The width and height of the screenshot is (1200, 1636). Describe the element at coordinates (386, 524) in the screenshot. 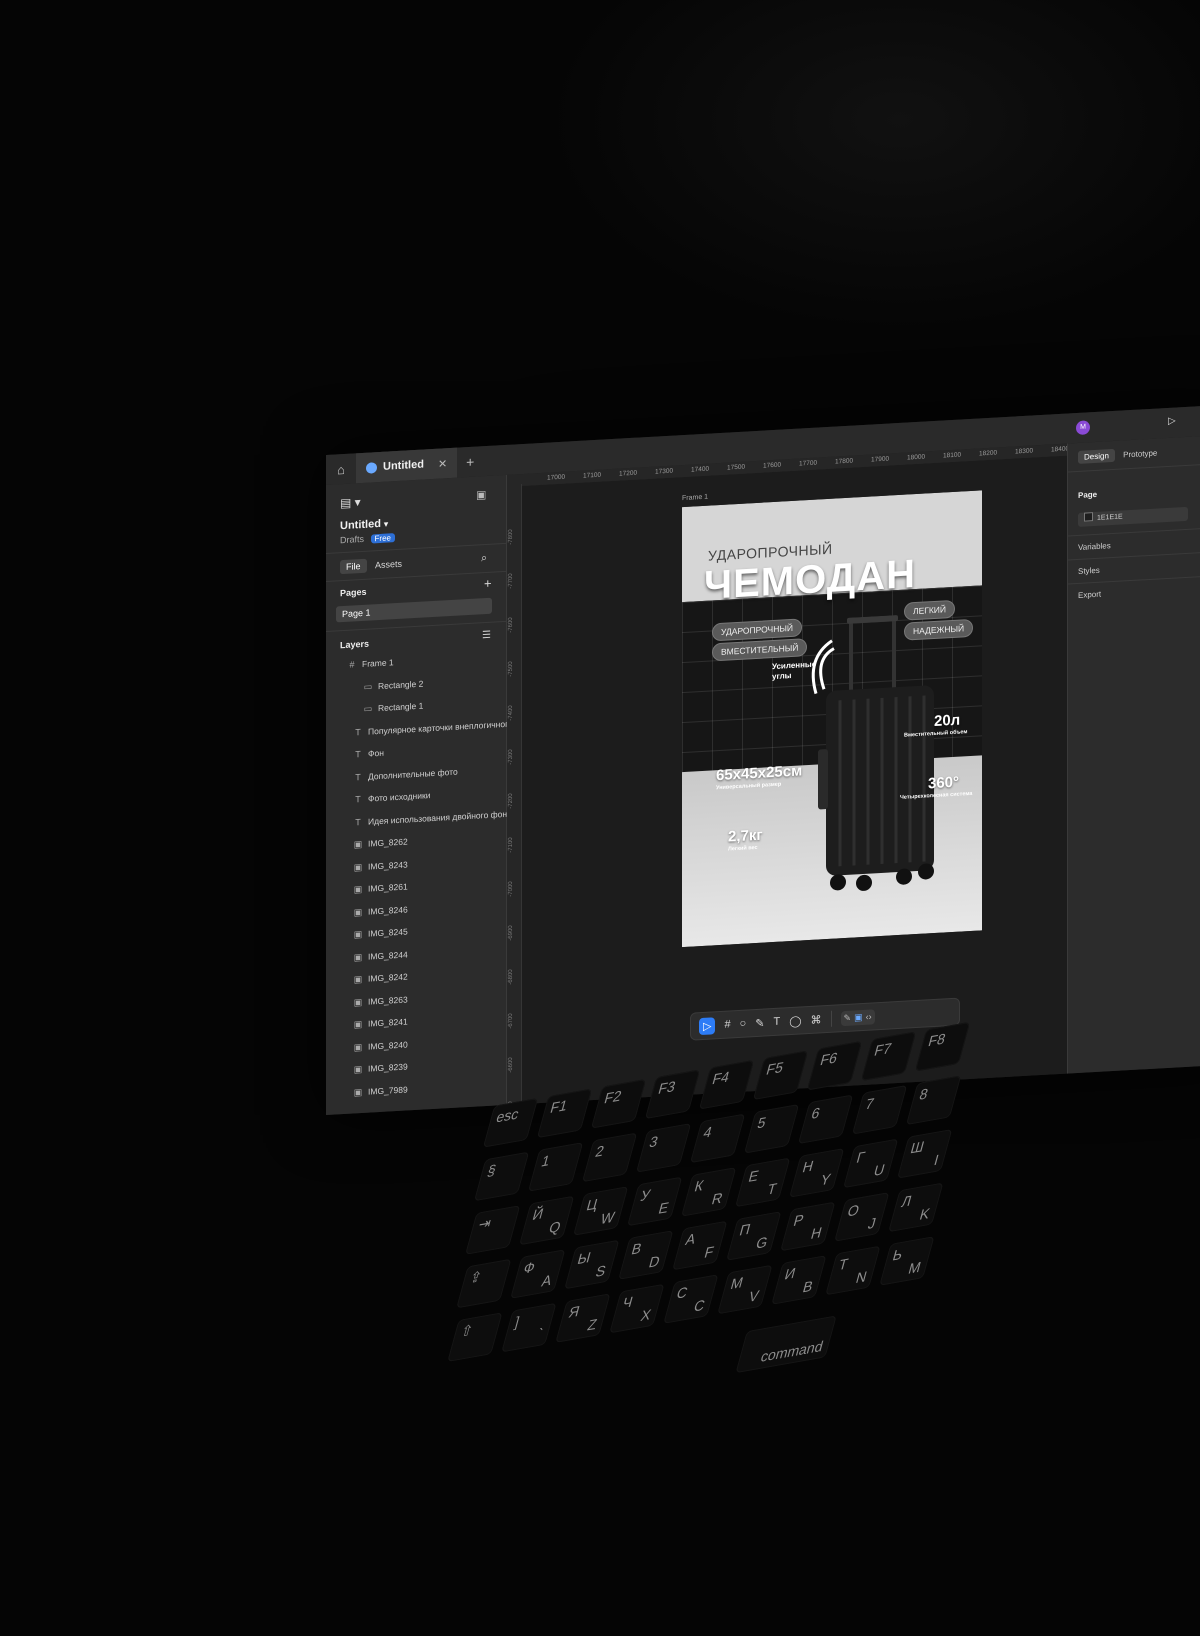

I see `chevron-down-icon: ▾` at that location.